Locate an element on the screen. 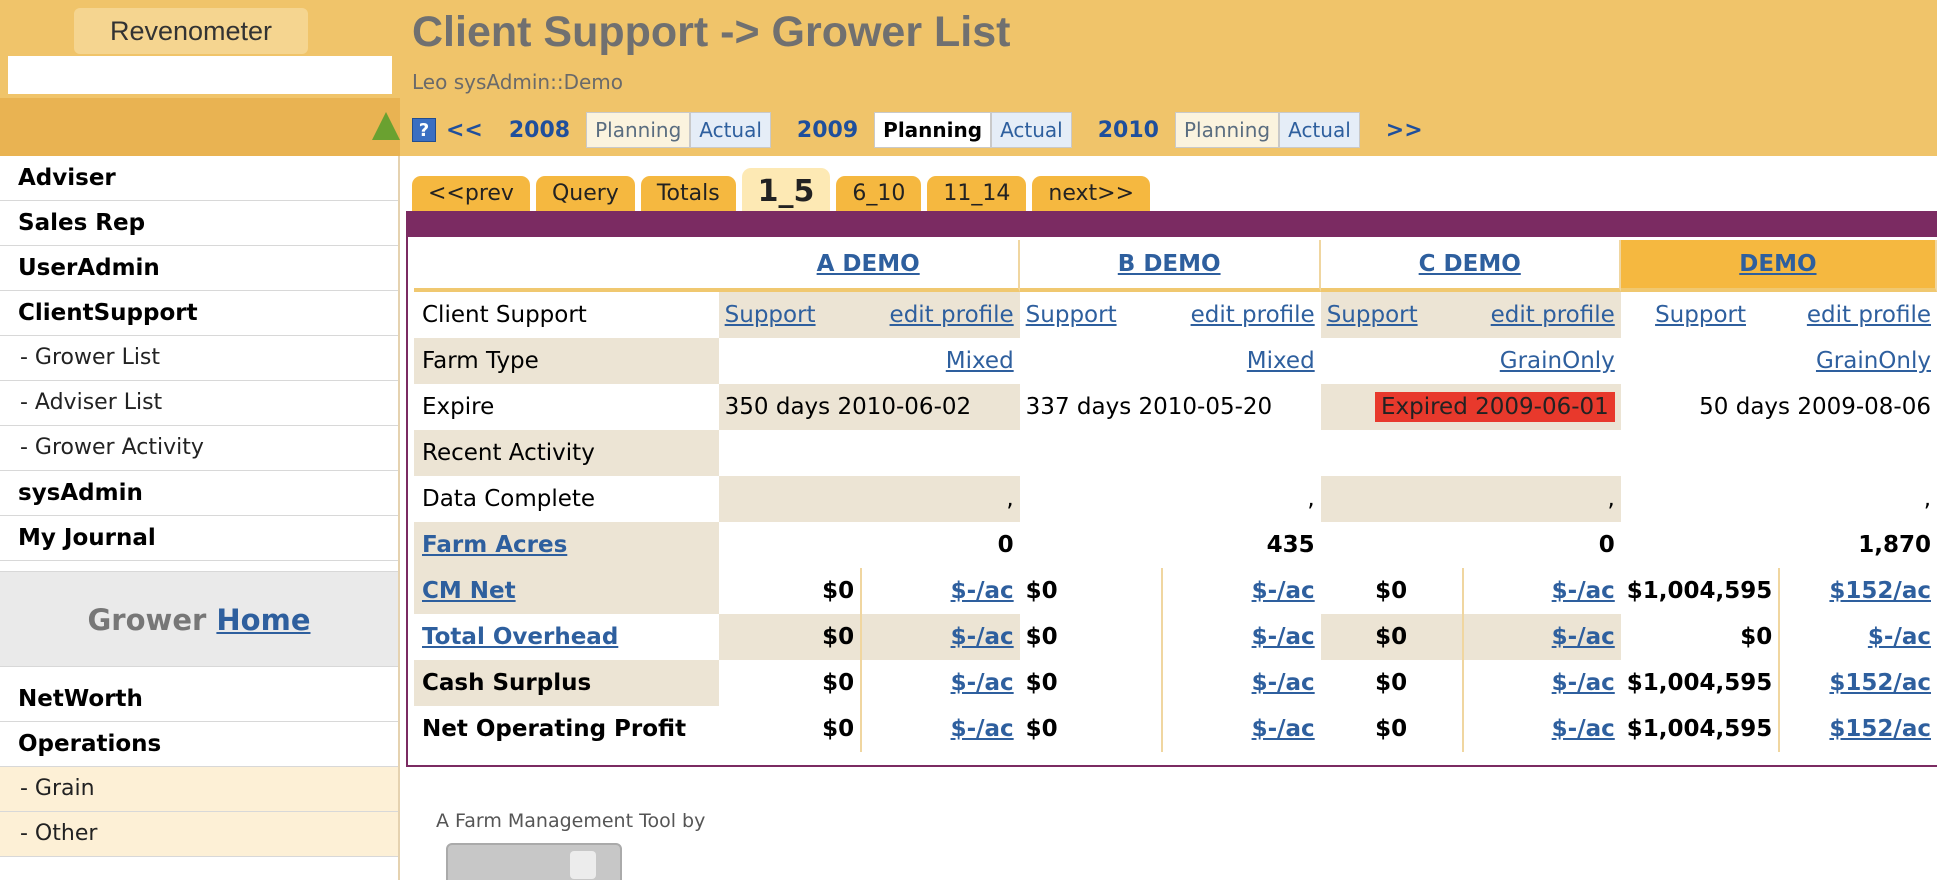 The width and height of the screenshot is (1937, 880). prev-year-button: << is located at coordinates (464, 130).